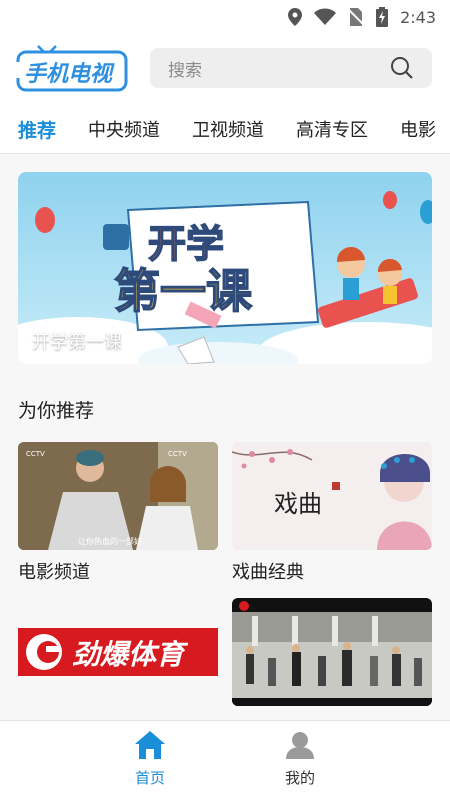 The height and width of the screenshot is (800, 450). Describe the element at coordinates (418, 129) in the screenshot. I see `tab-movie: 电影` at that location.